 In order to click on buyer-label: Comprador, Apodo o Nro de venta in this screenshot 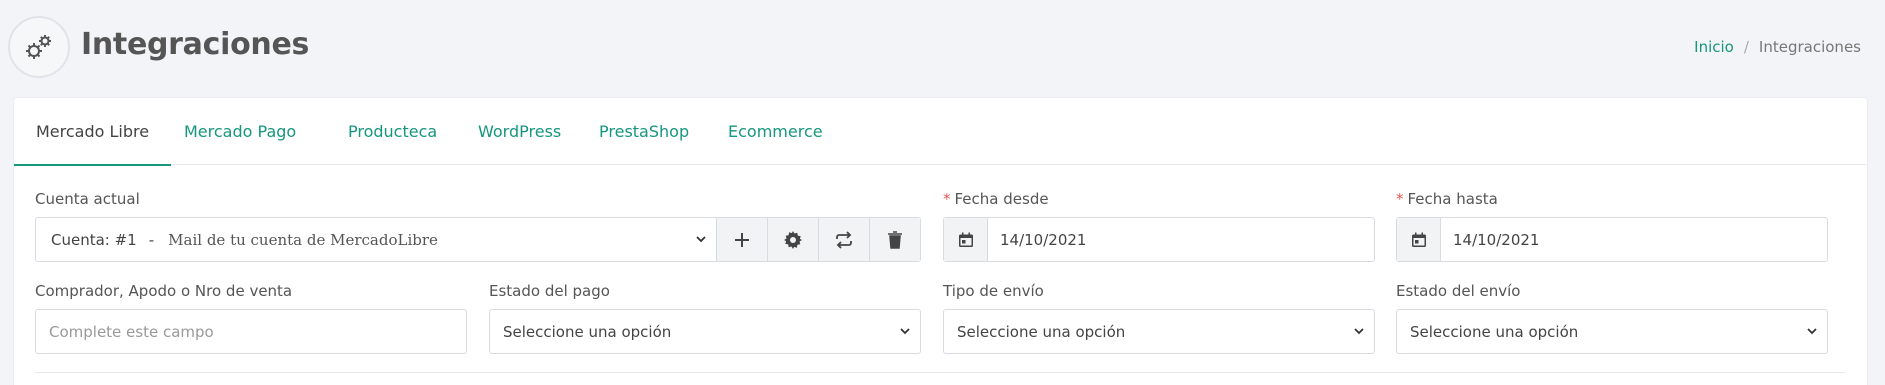, I will do `click(164, 291)`.